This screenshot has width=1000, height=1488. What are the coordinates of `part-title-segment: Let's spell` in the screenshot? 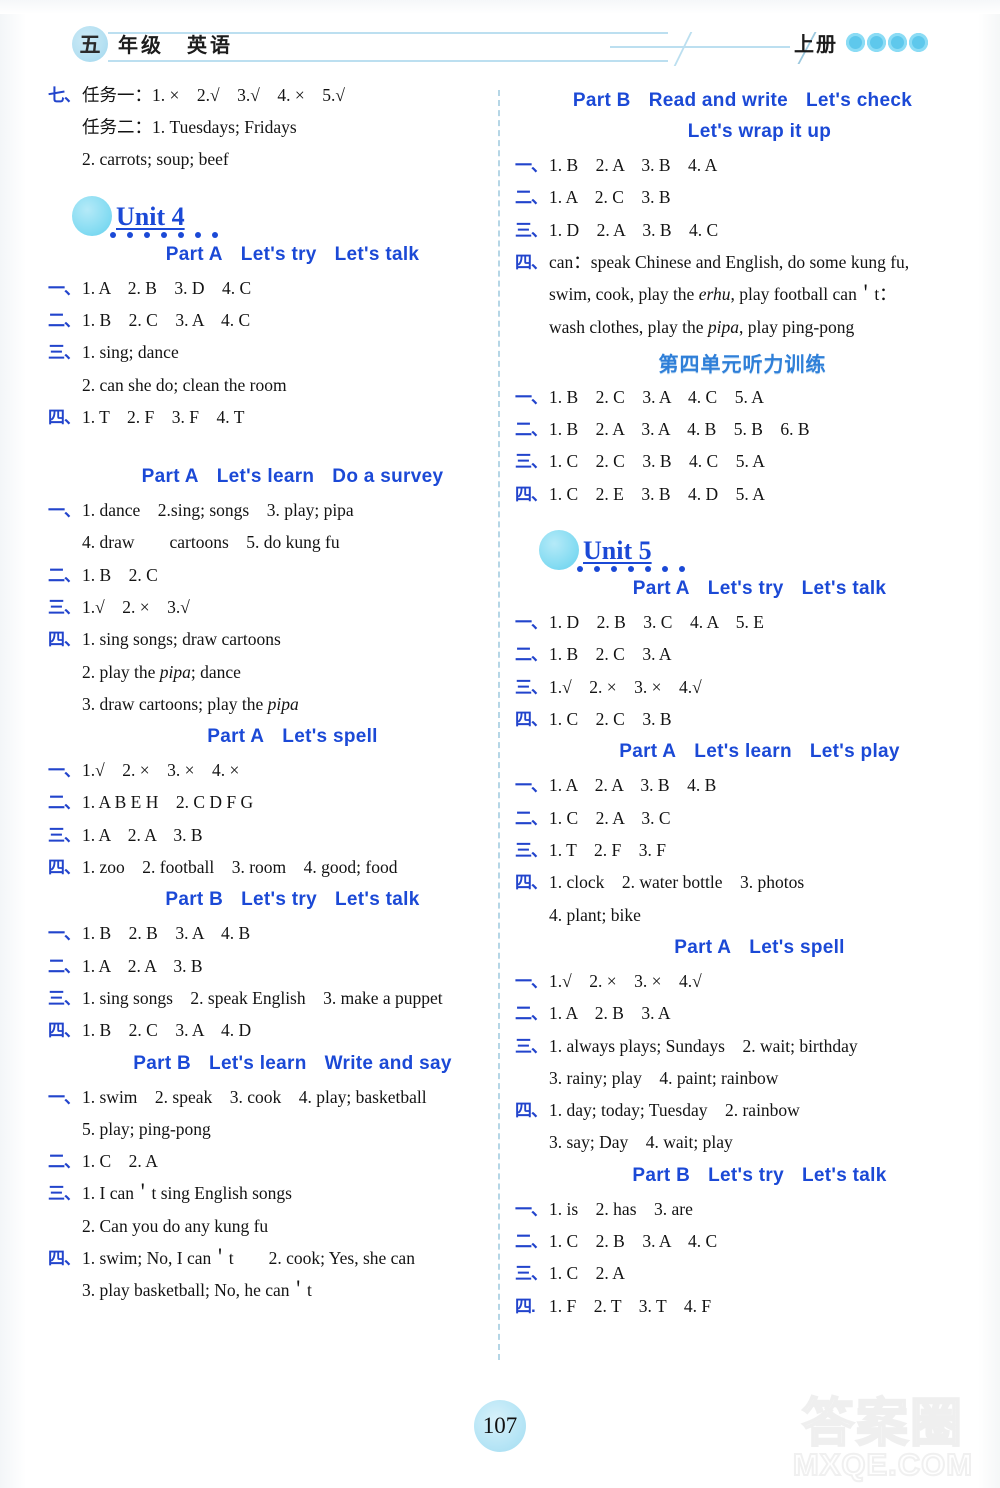 It's located at (797, 947).